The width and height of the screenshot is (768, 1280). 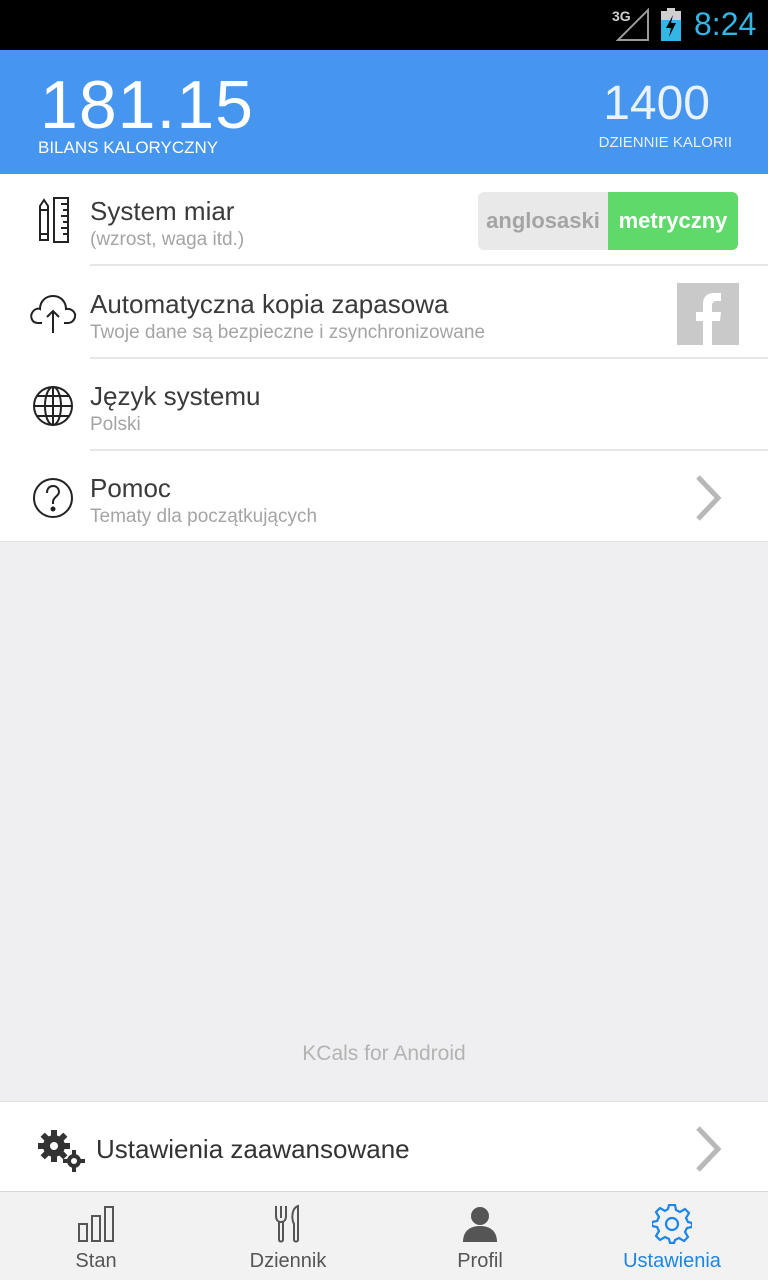 I want to click on status-bar: 3G 8:24, so click(x=384, y=25).